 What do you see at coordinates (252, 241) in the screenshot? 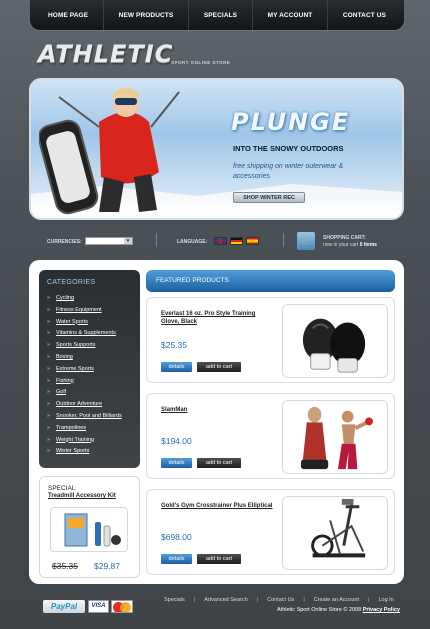
I see `spanish-flag-icon` at bounding box center [252, 241].